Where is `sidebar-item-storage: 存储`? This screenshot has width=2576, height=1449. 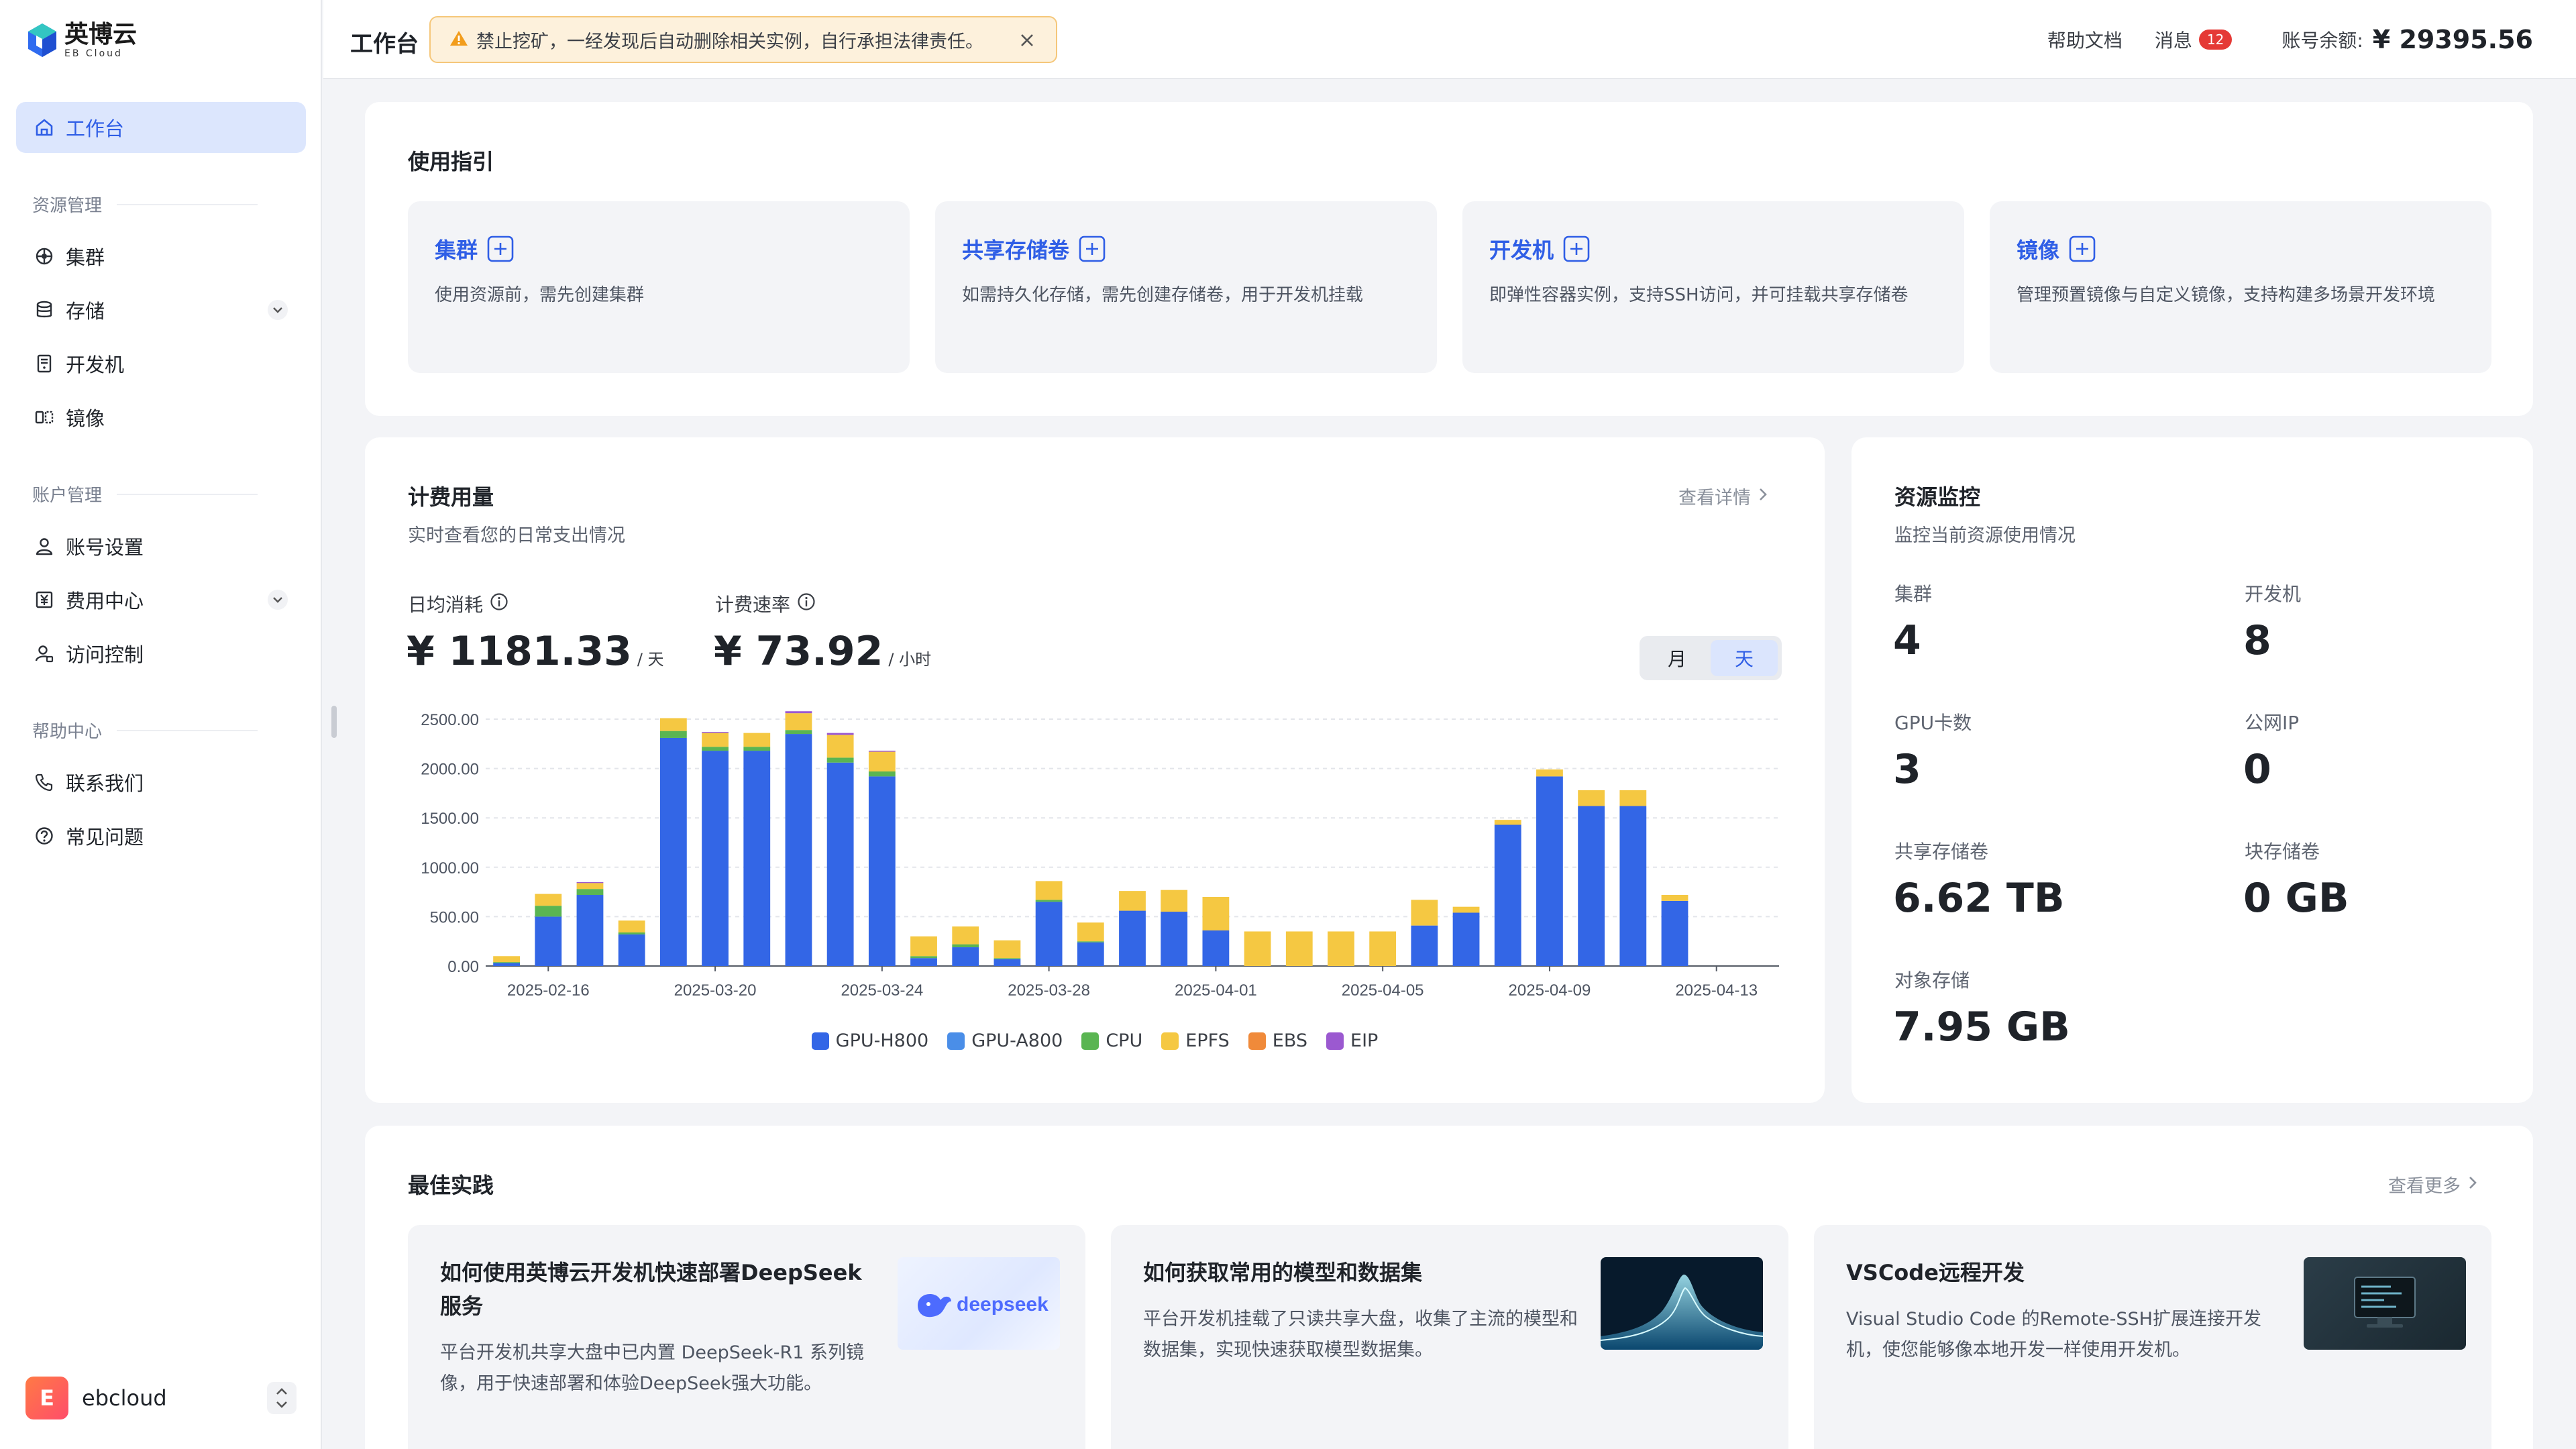
sidebar-item-storage: 存储 is located at coordinates (161, 309).